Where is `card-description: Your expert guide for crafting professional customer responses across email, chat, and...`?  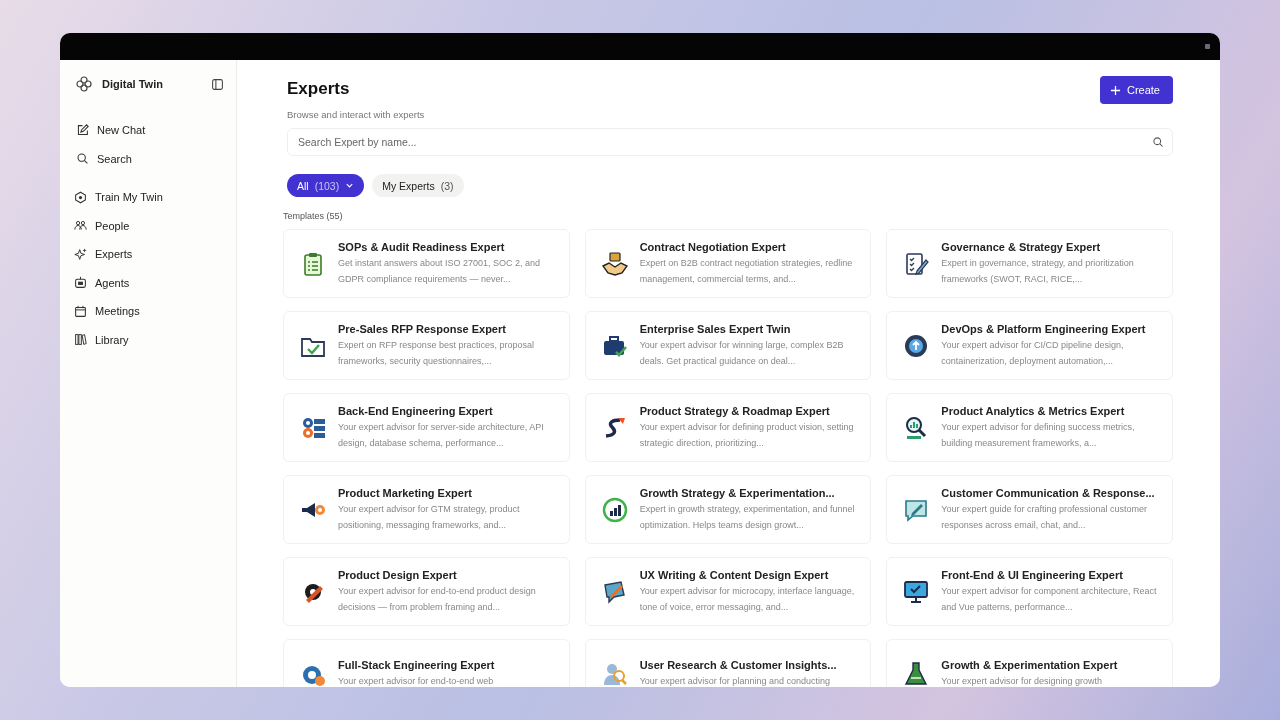
card-description: Your expert guide for crafting professional customer responses across email, chat, and... is located at coordinates (1045, 517).